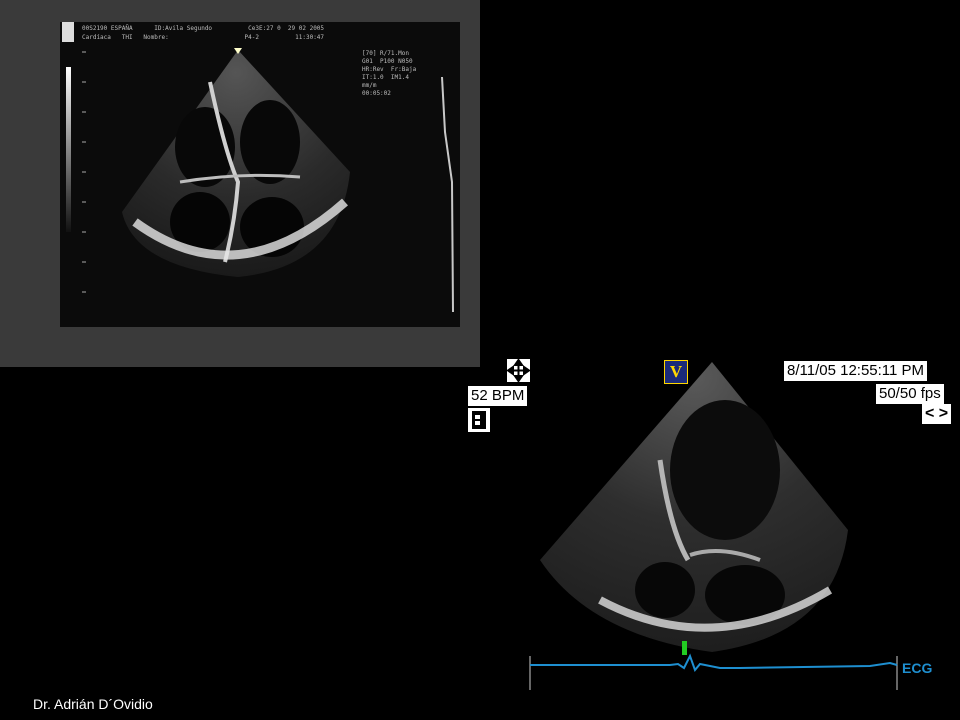 The width and height of the screenshot is (960, 720). I want to click on heart-rate-readout: 52 BPM, so click(498, 396).